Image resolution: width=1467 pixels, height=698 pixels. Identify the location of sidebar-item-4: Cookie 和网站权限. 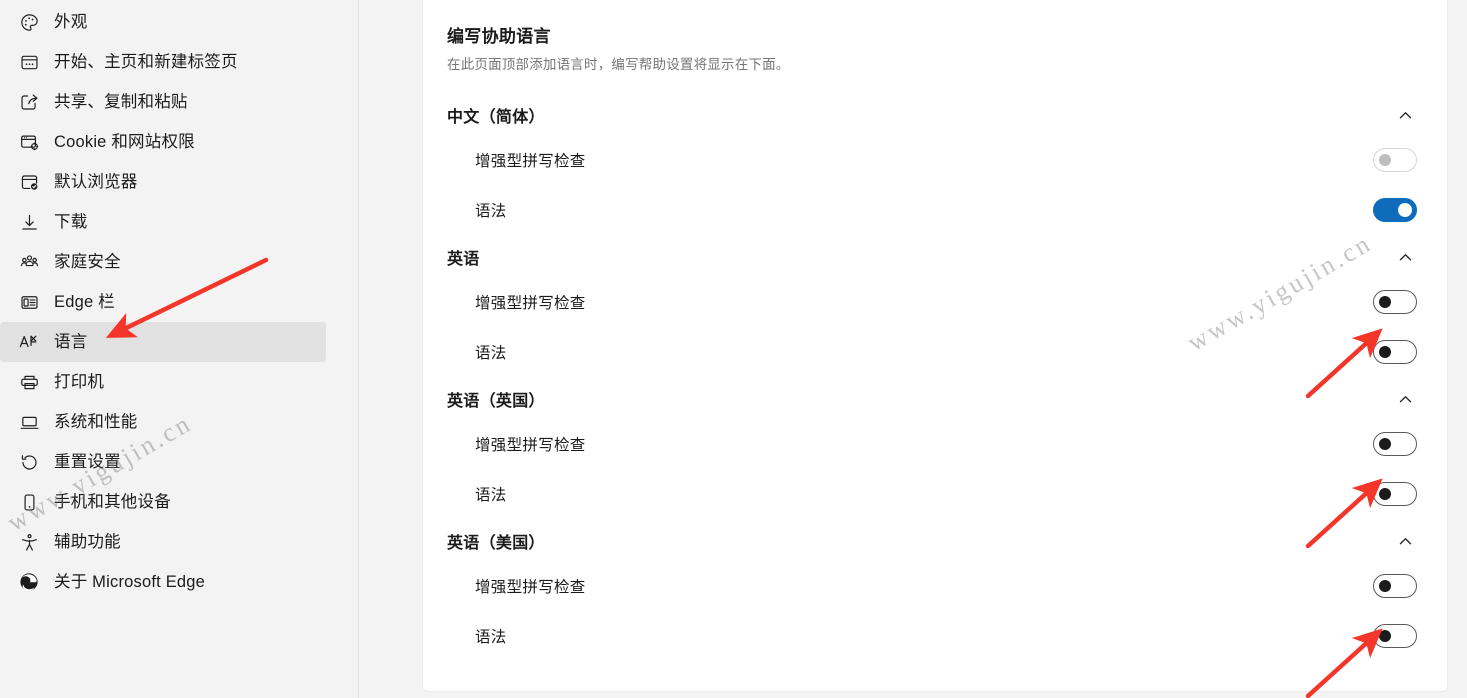
(163, 142).